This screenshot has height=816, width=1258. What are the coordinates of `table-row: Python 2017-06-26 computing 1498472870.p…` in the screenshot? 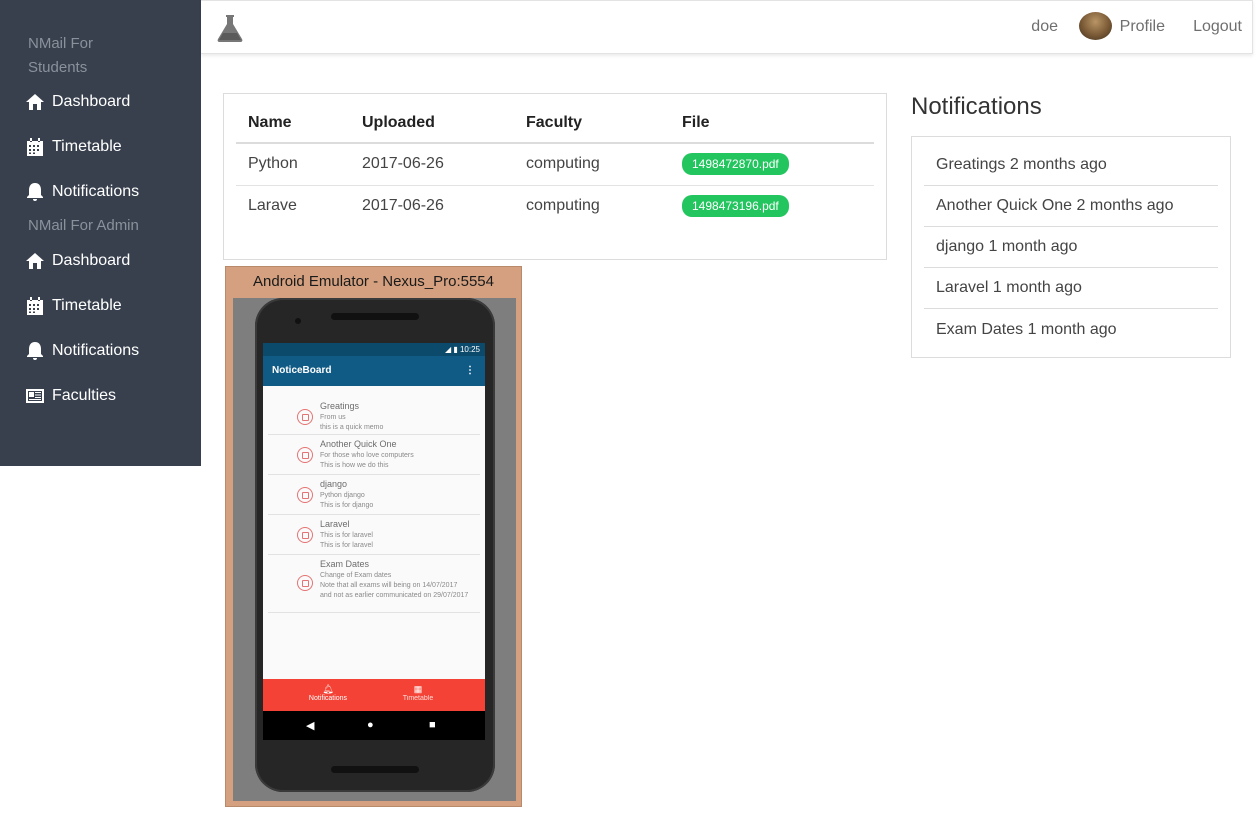 It's located at (555, 164).